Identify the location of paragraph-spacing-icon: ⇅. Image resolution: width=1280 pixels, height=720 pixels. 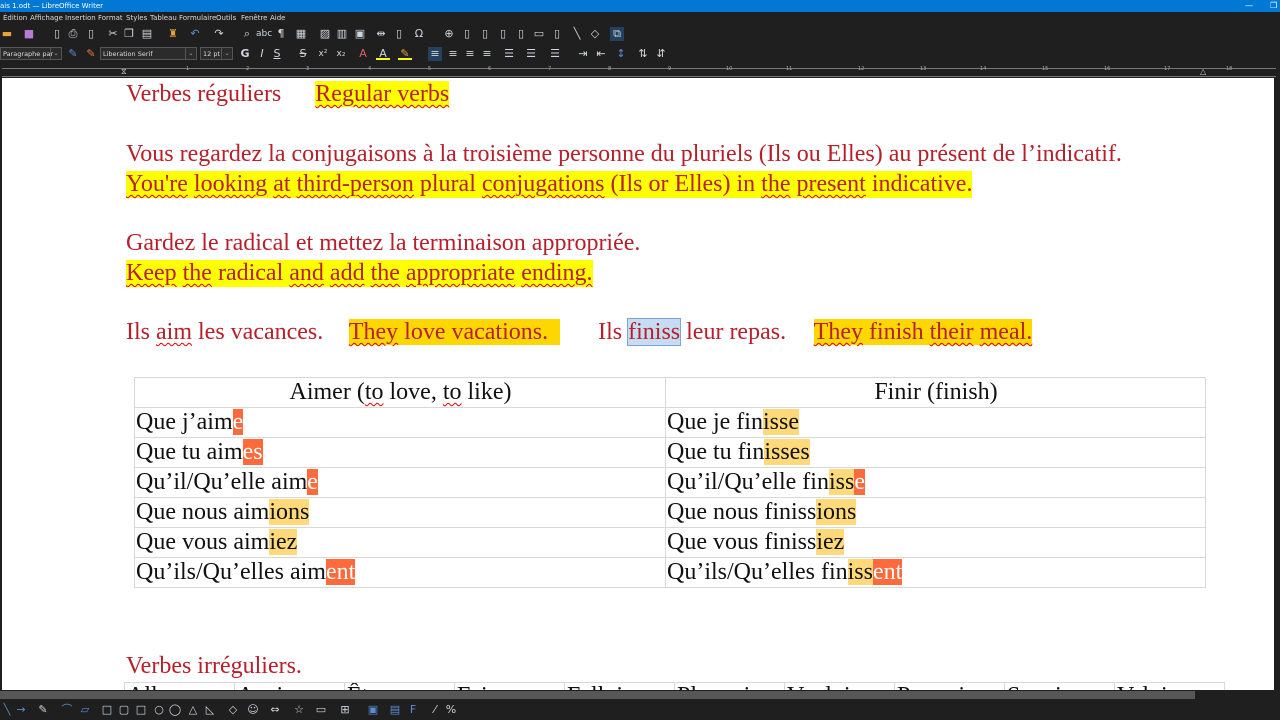
(643, 54).